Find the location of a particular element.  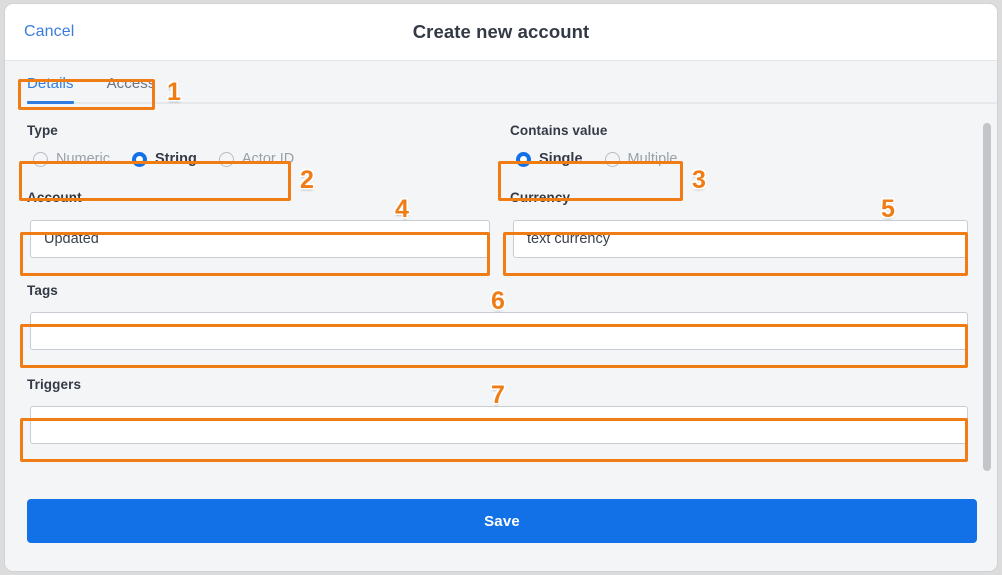

radio-label-single: Single is located at coordinates (561, 159).